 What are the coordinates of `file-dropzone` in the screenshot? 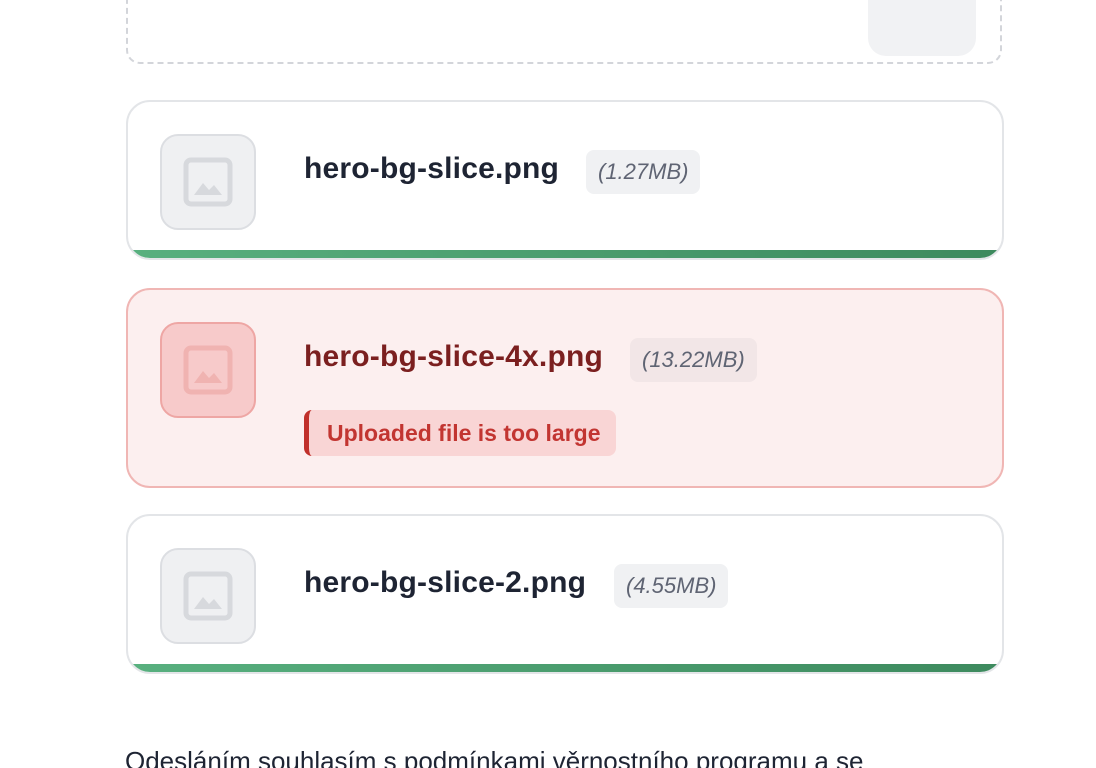 It's located at (564, 32).